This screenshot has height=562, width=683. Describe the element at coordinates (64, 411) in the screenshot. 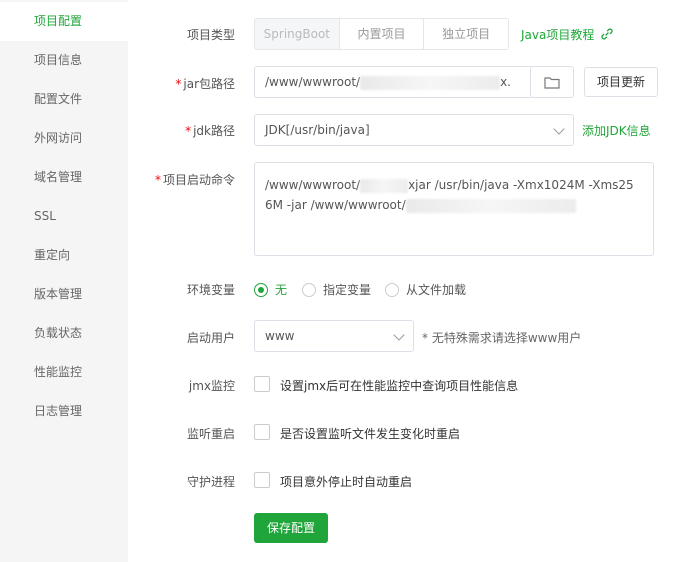

I see `sidebar-item-logs: 日志管理` at that location.